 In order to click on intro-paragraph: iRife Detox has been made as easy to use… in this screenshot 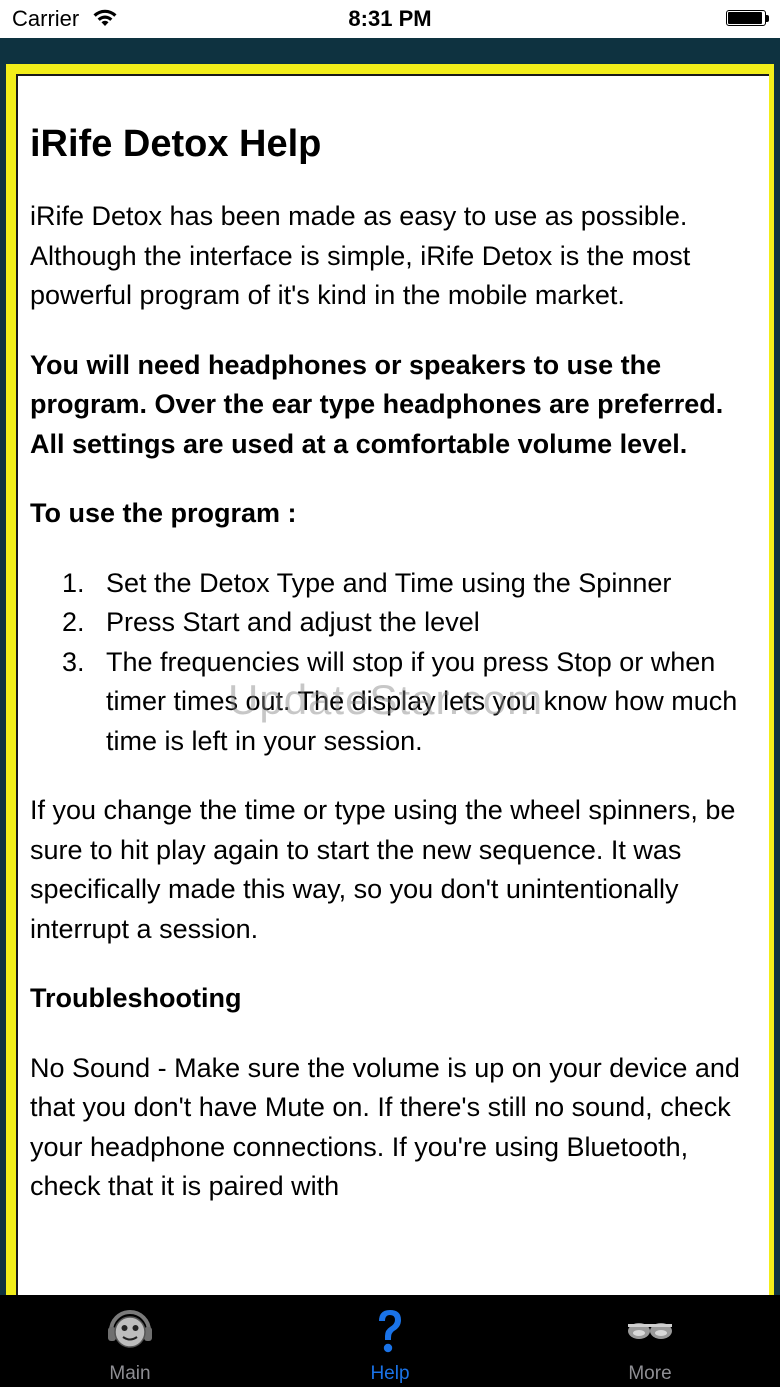, I will do `click(360, 255)`.